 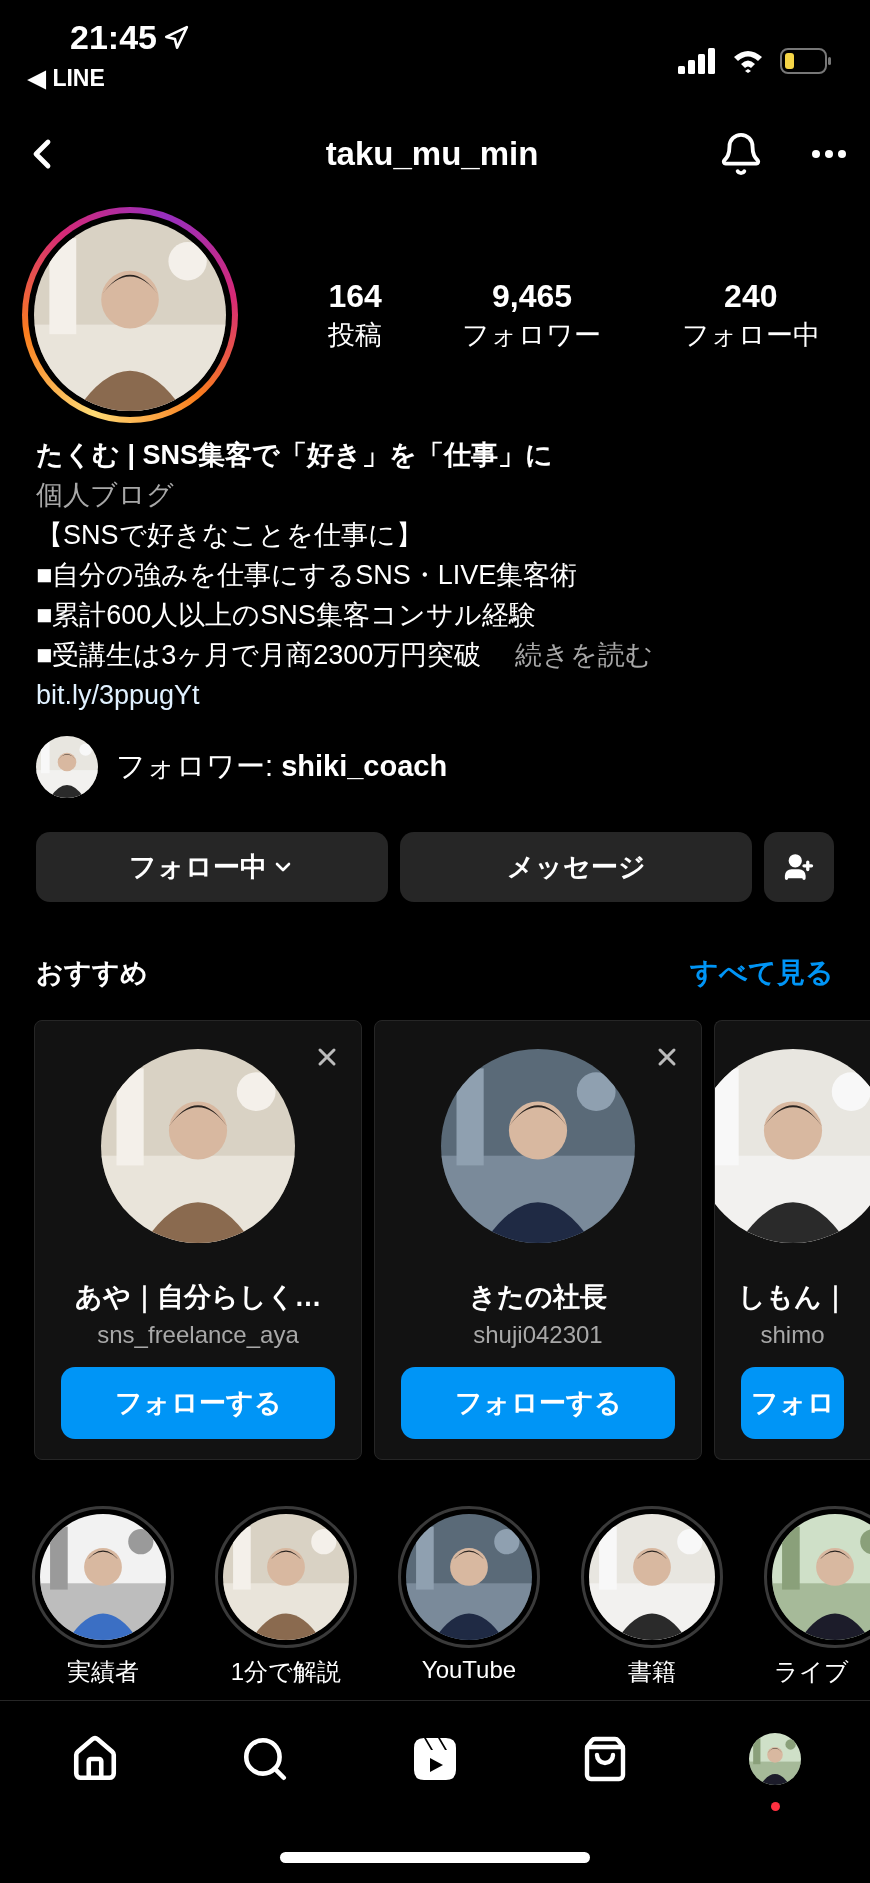 What do you see at coordinates (576, 867) in the screenshot?
I see `message-button: メッセージ` at bounding box center [576, 867].